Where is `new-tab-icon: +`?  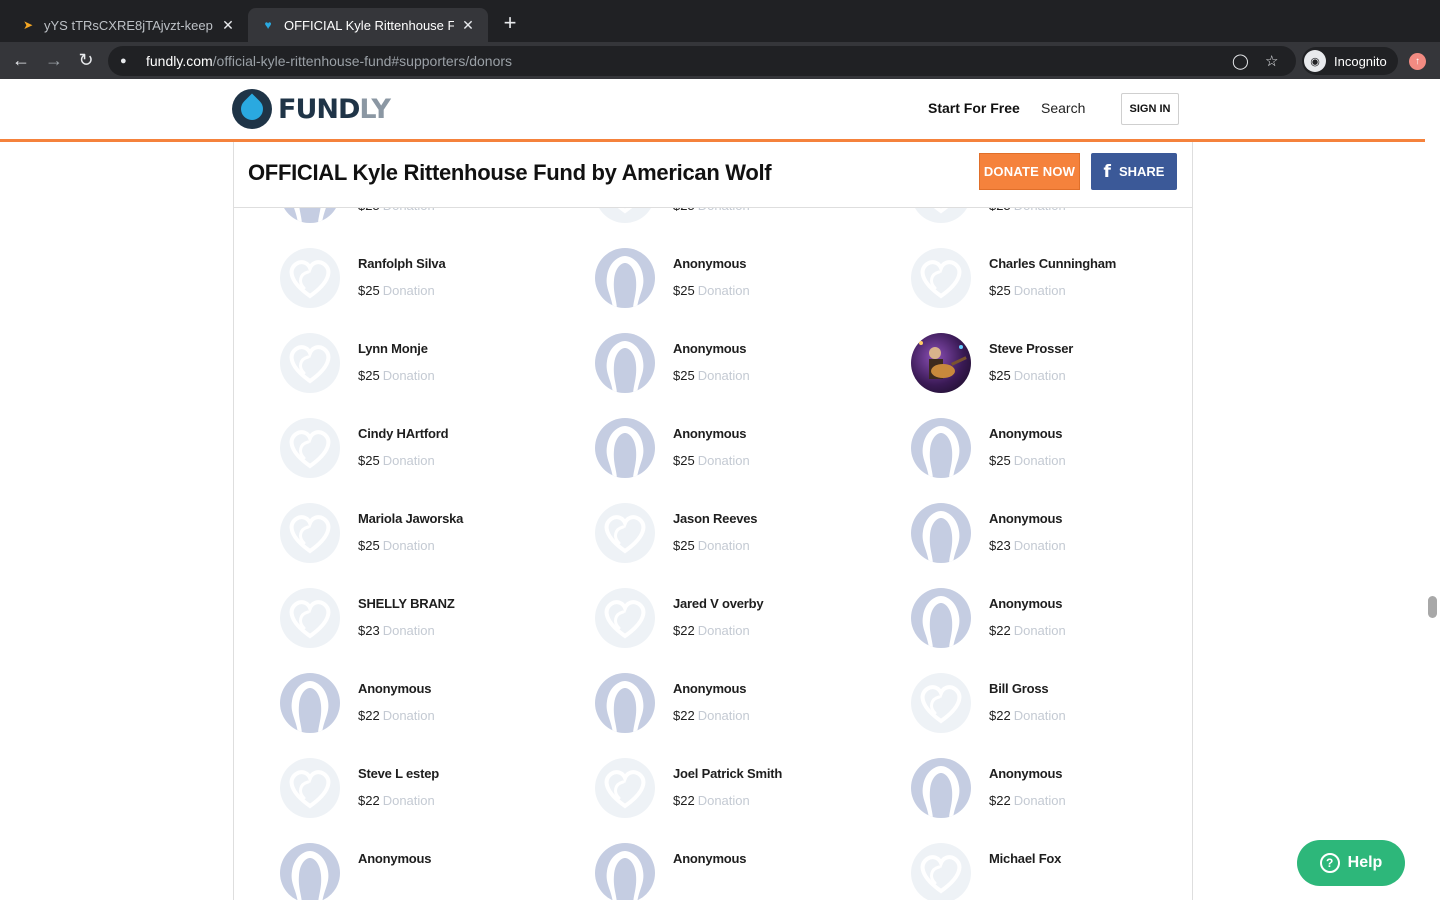 new-tab-icon: + is located at coordinates (510, 24).